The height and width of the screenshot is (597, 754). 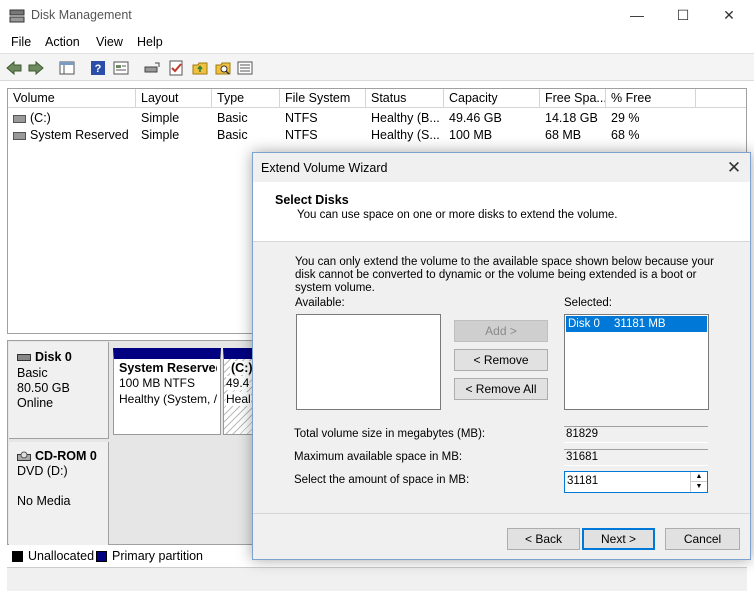 What do you see at coordinates (66, 456) in the screenshot?
I see `cdrom-0-name: CD-ROM 0` at bounding box center [66, 456].